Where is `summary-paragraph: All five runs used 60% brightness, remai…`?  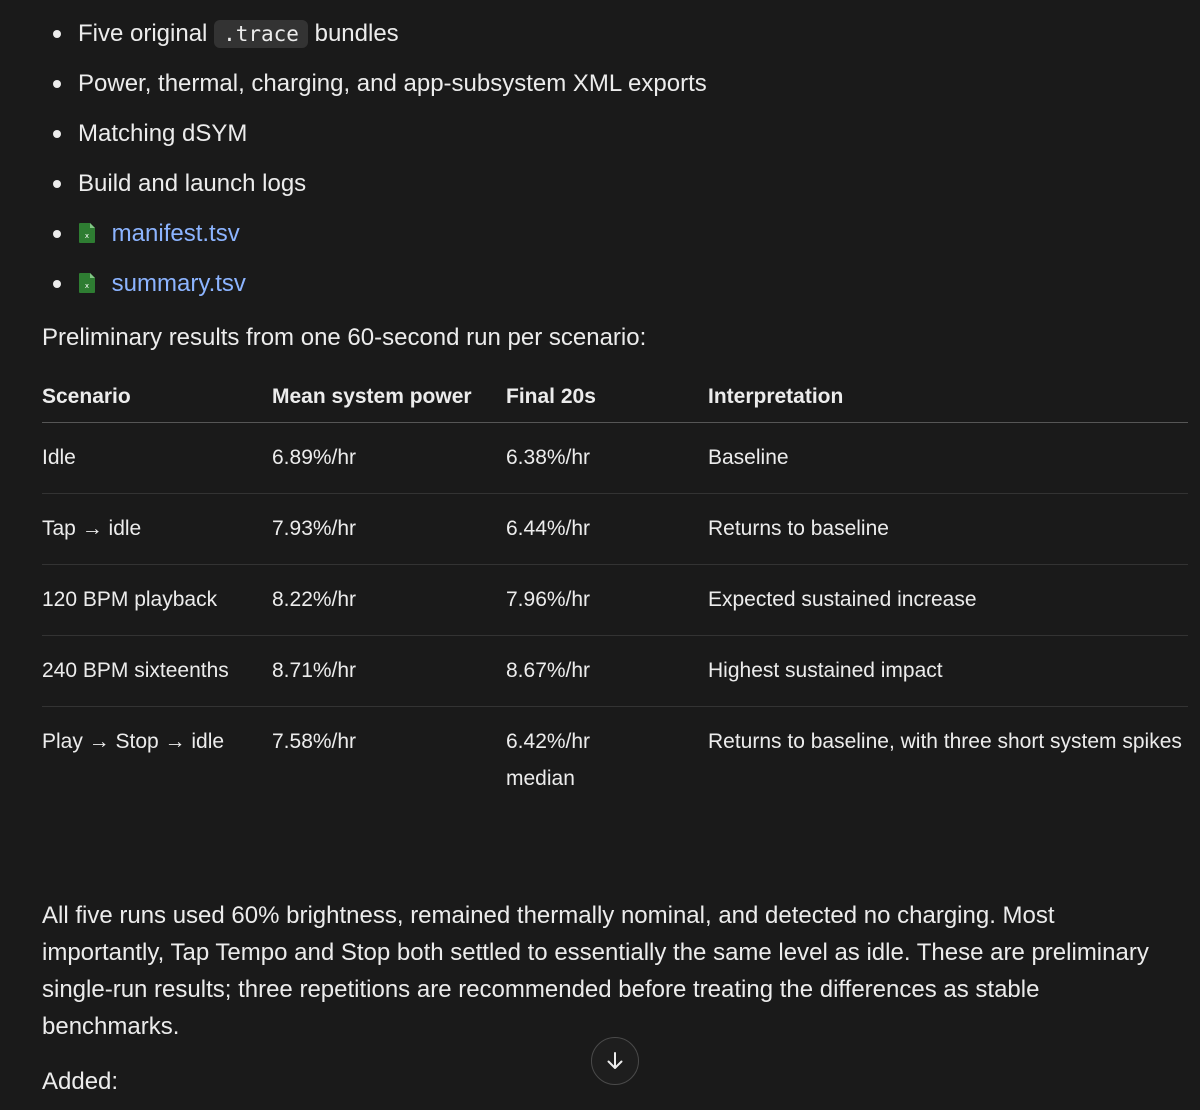
summary-paragraph: All five runs used 60% brightness, remai… is located at coordinates (595, 971).